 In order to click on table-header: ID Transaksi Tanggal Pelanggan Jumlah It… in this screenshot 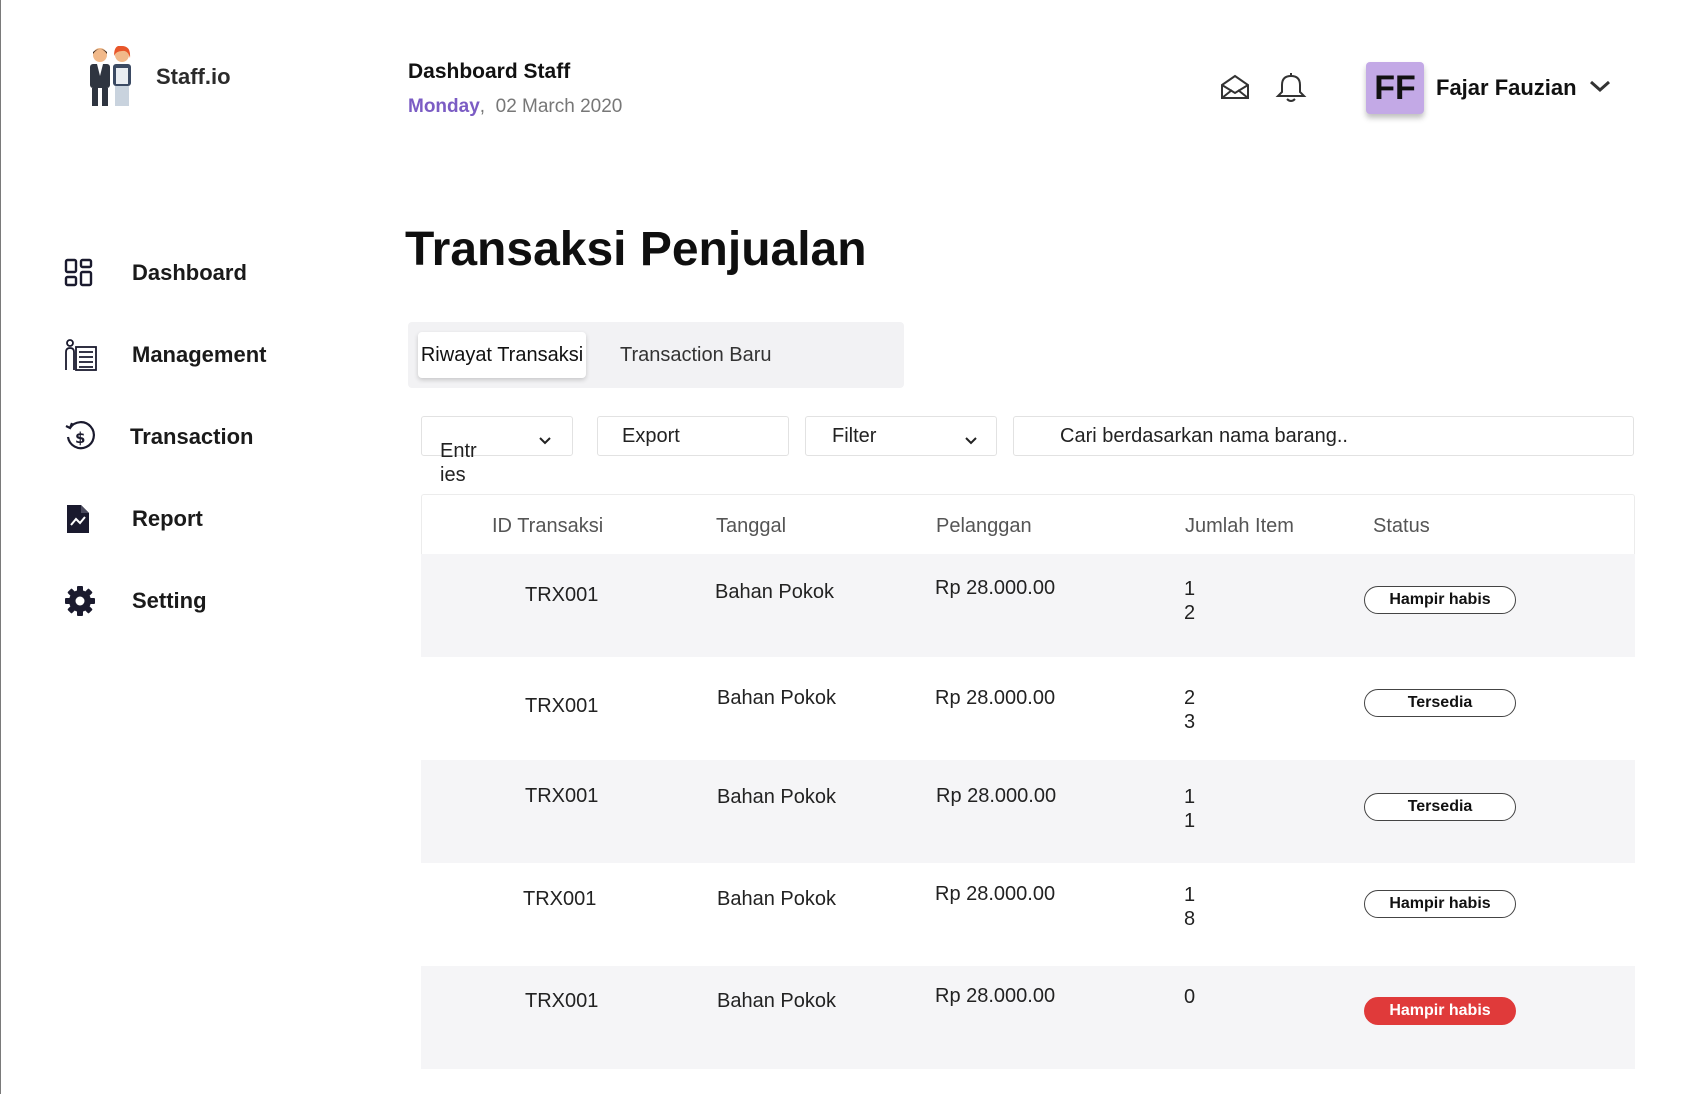, I will do `click(1028, 524)`.